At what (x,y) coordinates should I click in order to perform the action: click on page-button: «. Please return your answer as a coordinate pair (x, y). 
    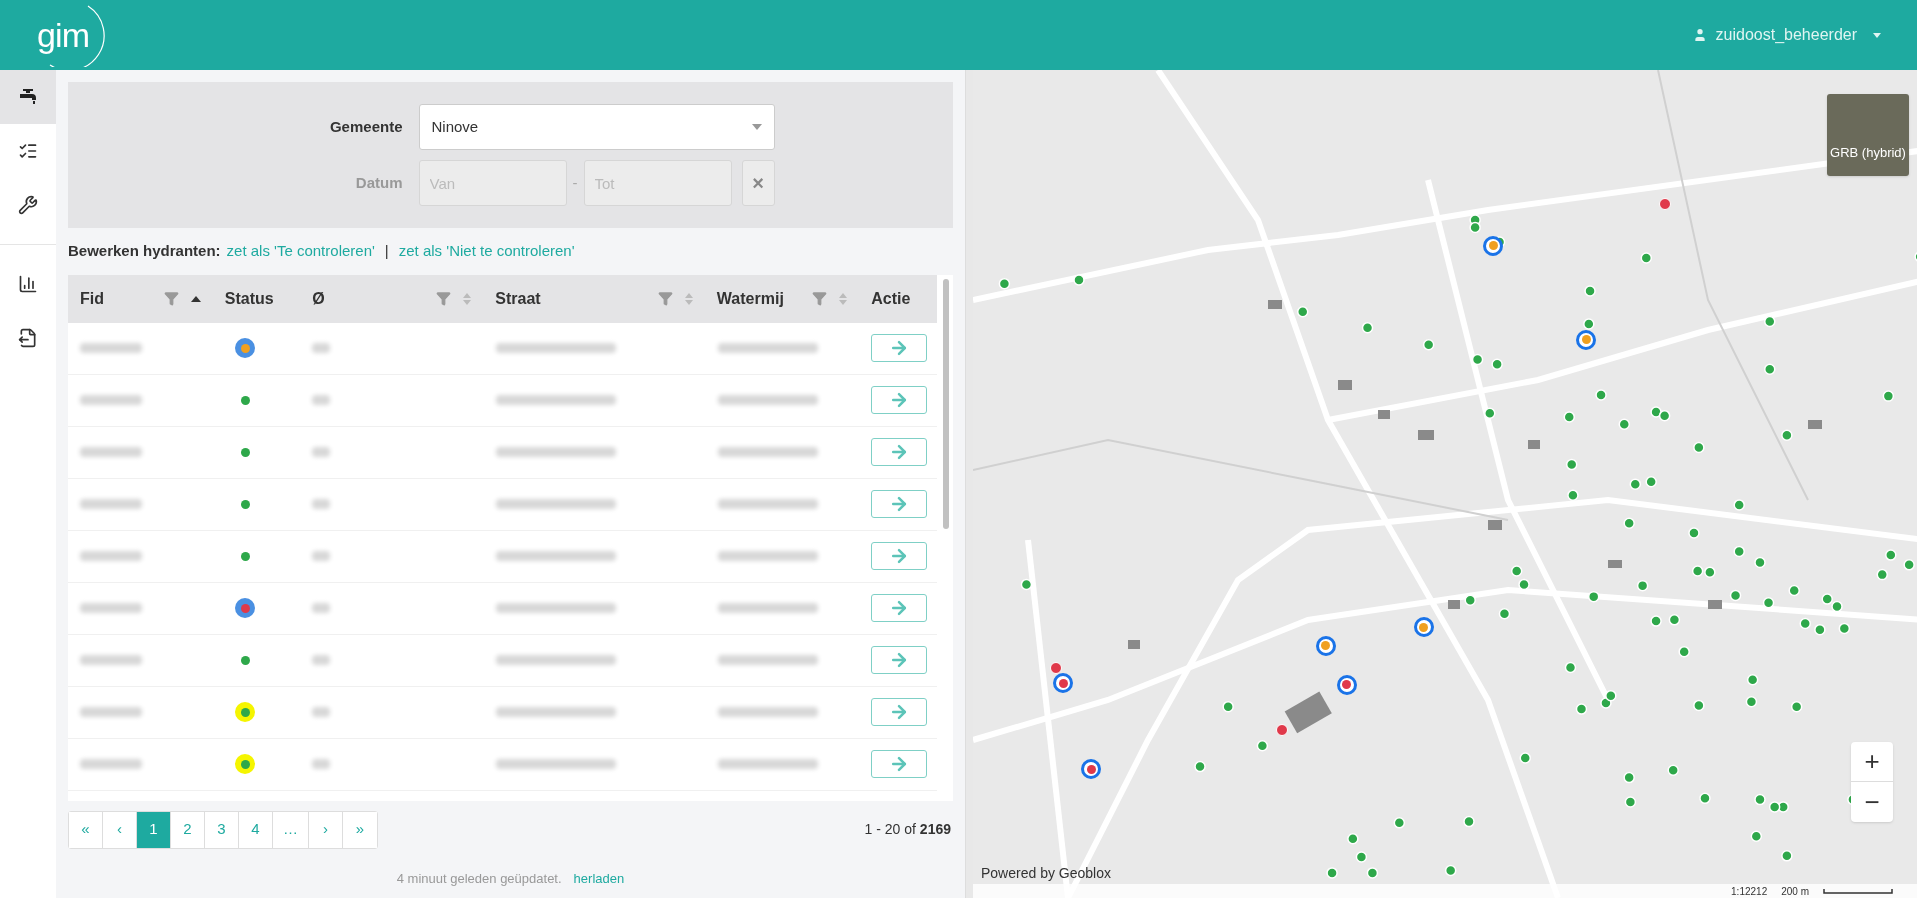
    Looking at the image, I should click on (86, 829).